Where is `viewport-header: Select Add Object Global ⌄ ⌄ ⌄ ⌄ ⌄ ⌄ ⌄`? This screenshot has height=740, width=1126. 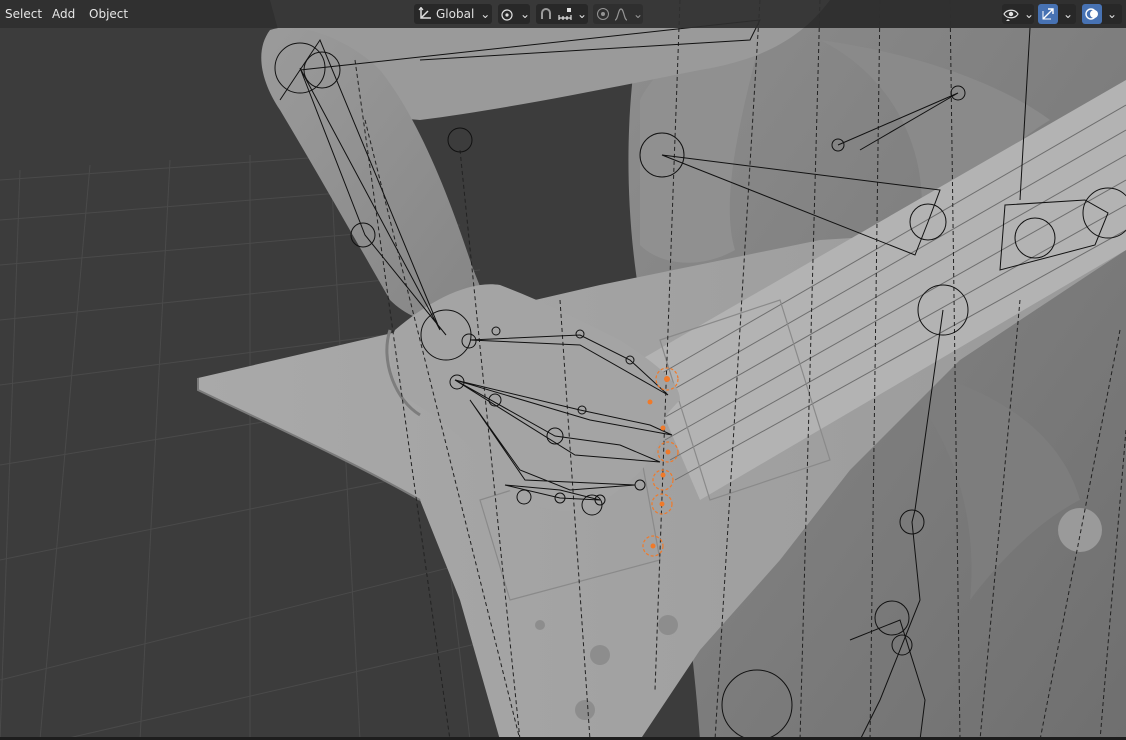 viewport-header: Select Add Object Global ⌄ ⌄ ⌄ ⌄ ⌄ ⌄ ⌄ is located at coordinates (563, 14).